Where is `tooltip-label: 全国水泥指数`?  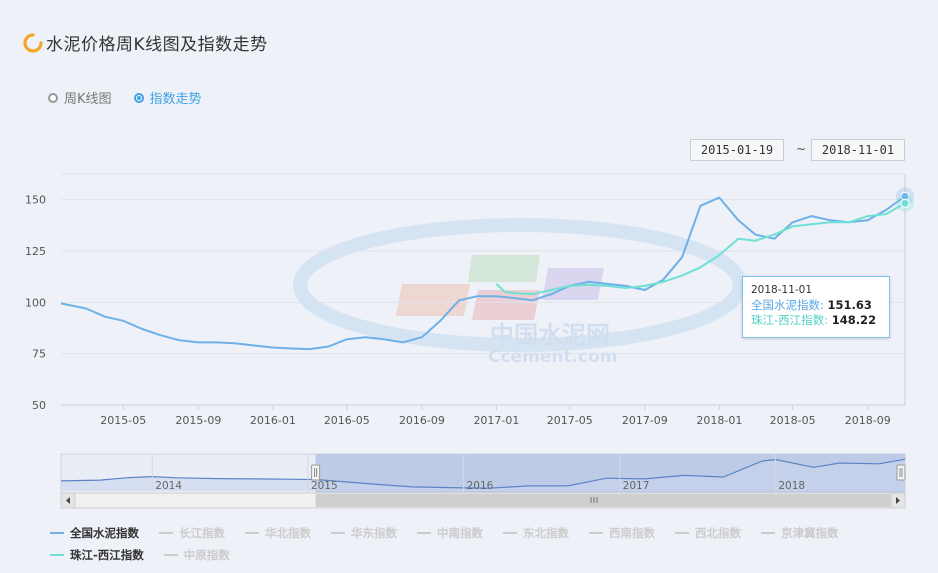
tooltip-label: 全国水泥指数 is located at coordinates (785, 305).